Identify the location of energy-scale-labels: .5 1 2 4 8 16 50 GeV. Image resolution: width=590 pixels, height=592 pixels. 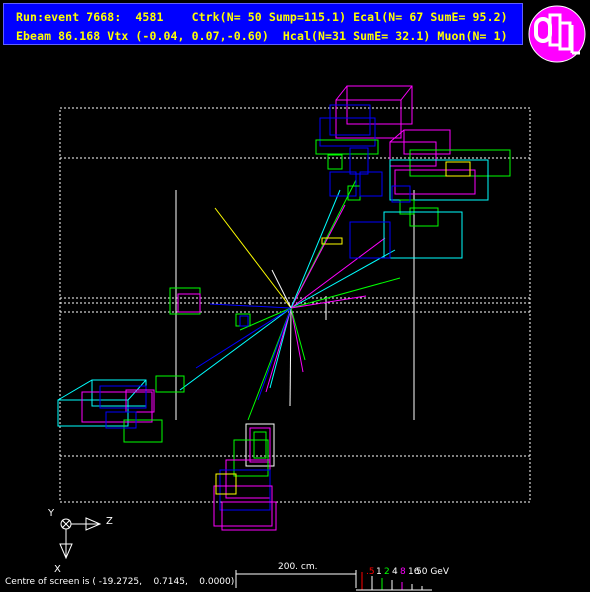
(408, 572).